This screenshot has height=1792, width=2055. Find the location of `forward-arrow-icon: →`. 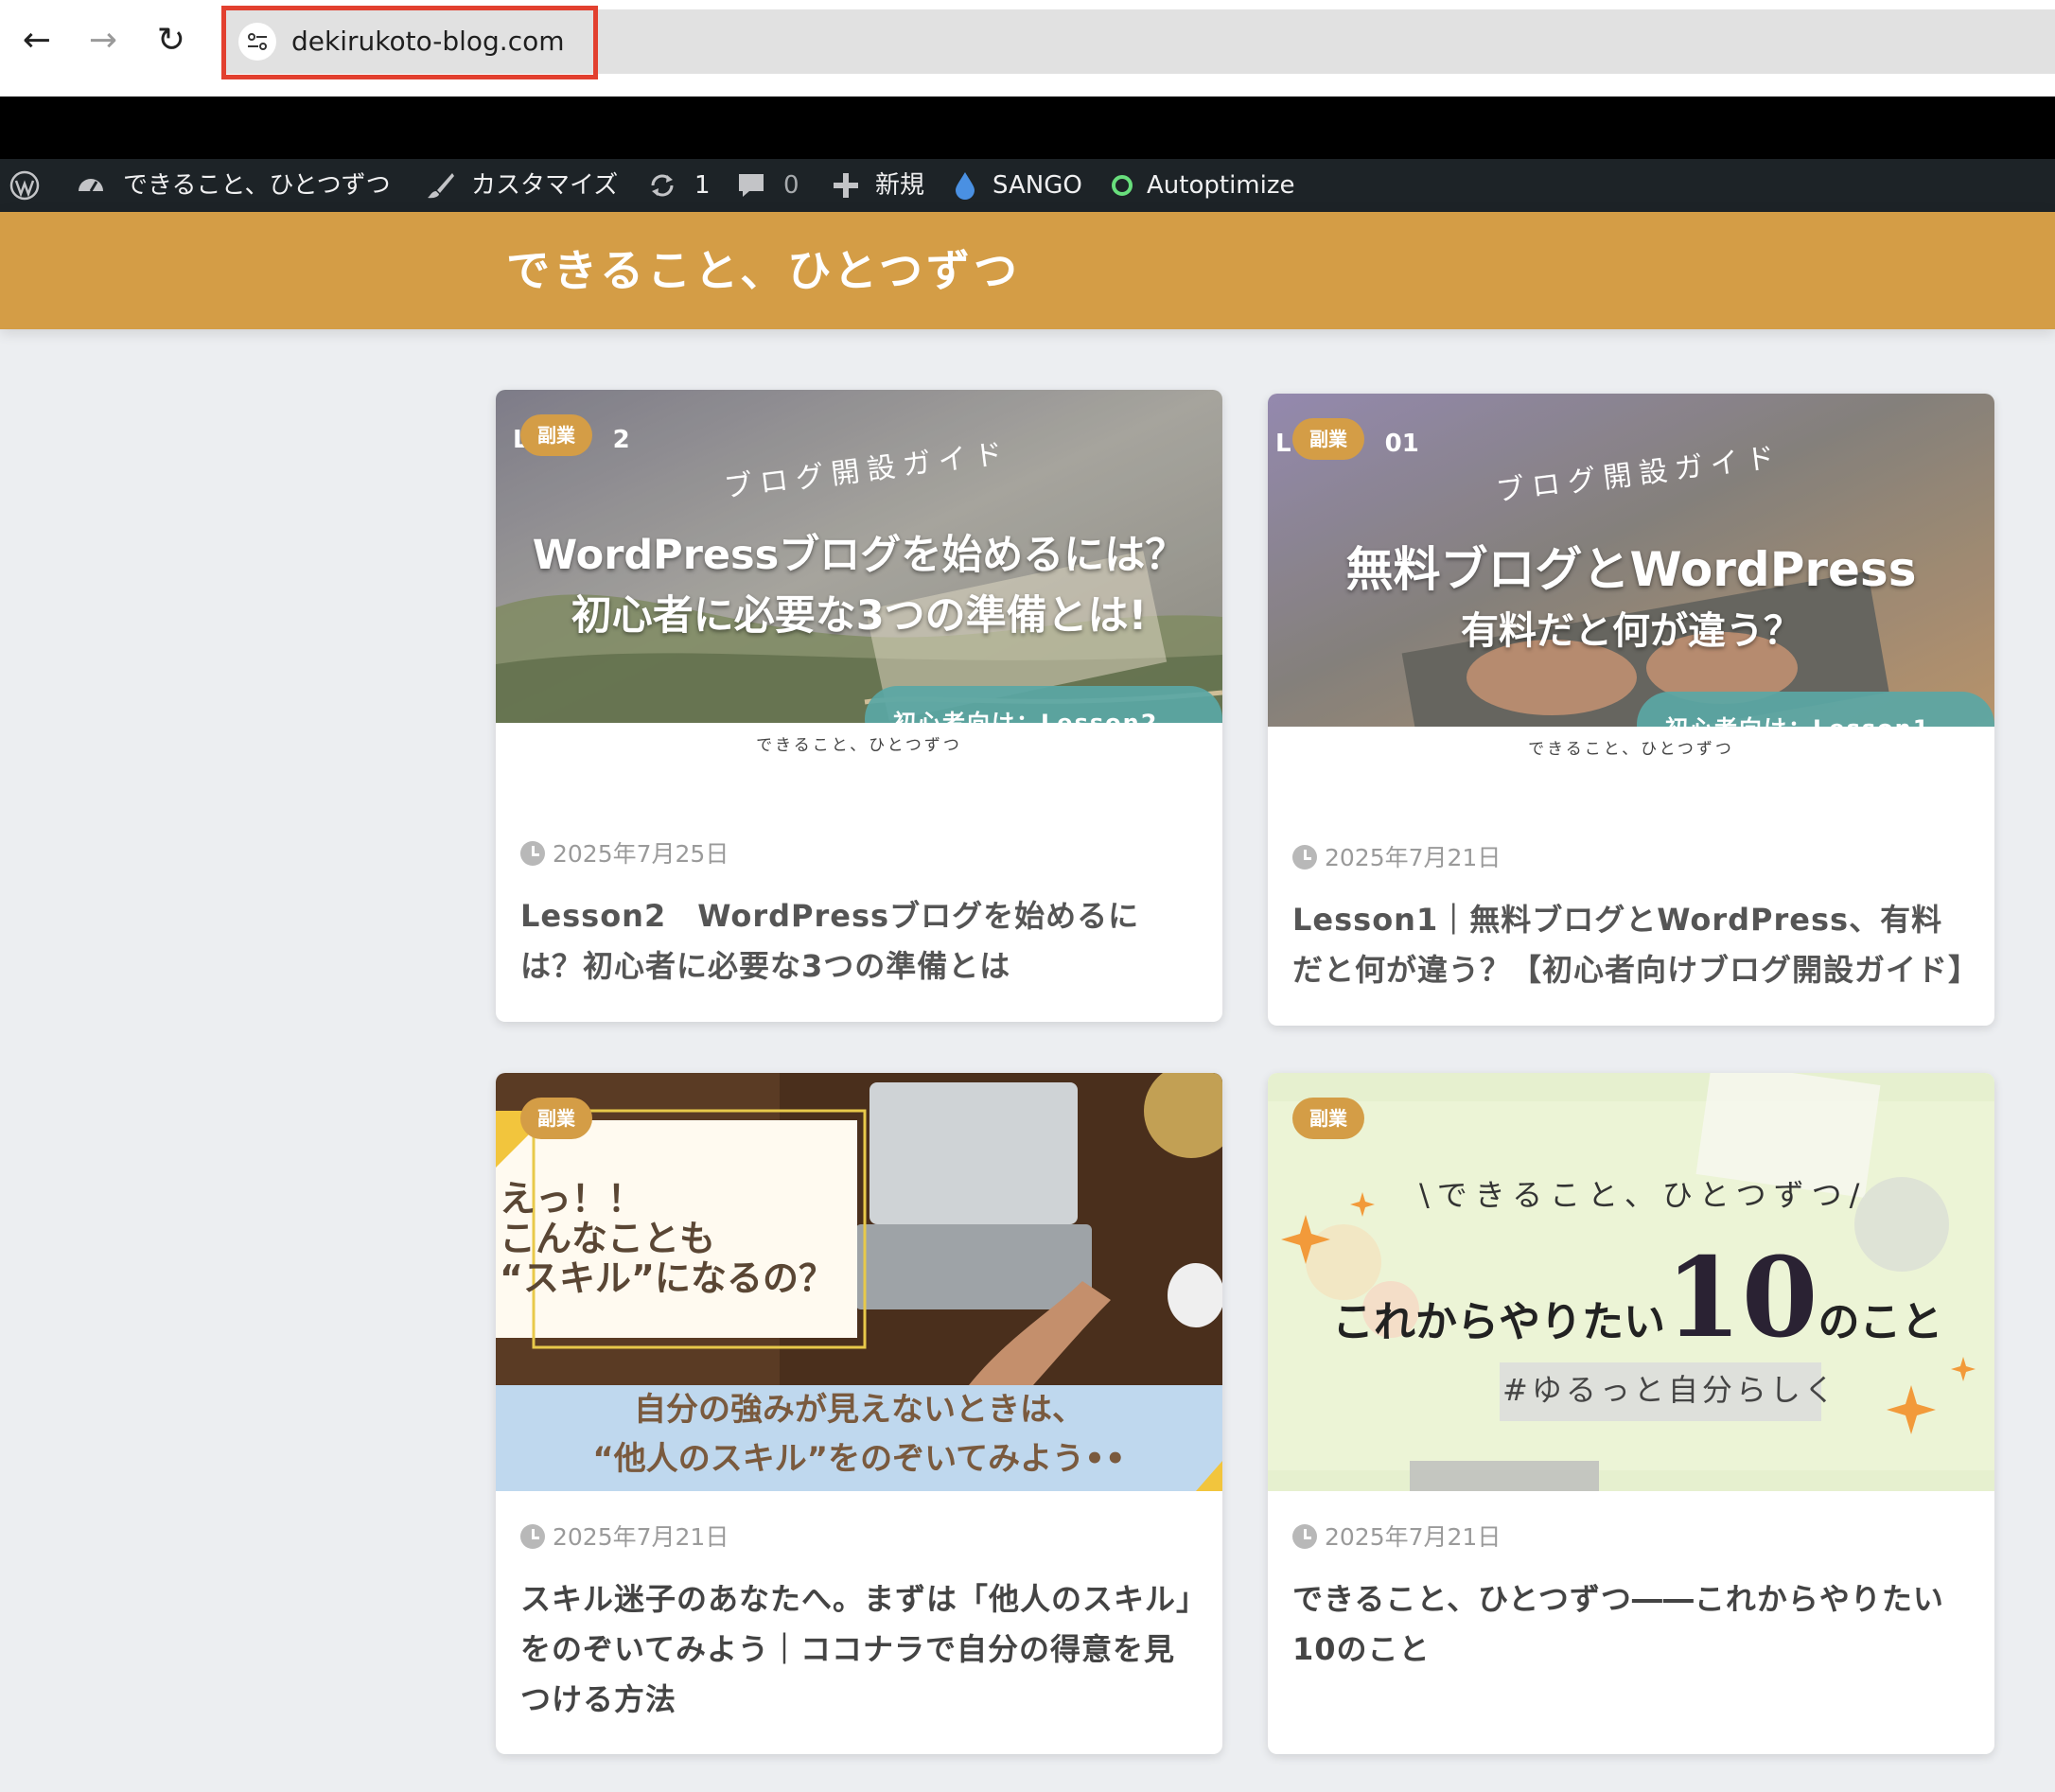

forward-arrow-icon: → is located at coordinates (103, 40).